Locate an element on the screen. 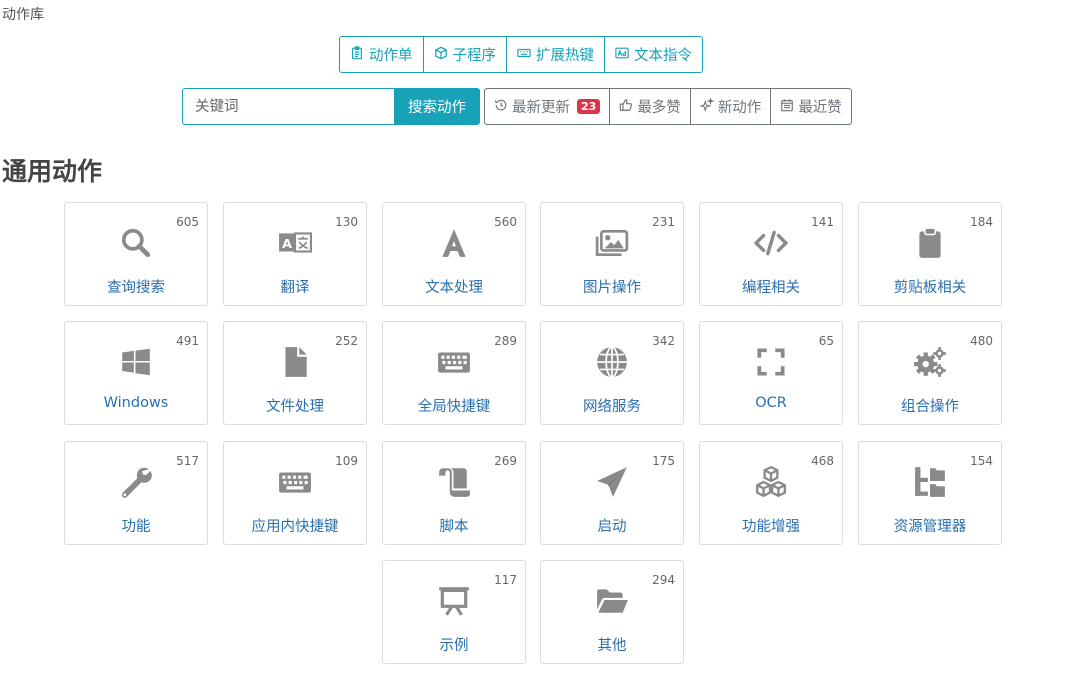 Image resolution: width=1080 pixels, height=674 pixels. category-tile-image-ops: 231 图片操作 is located at coordinates (612, 254).